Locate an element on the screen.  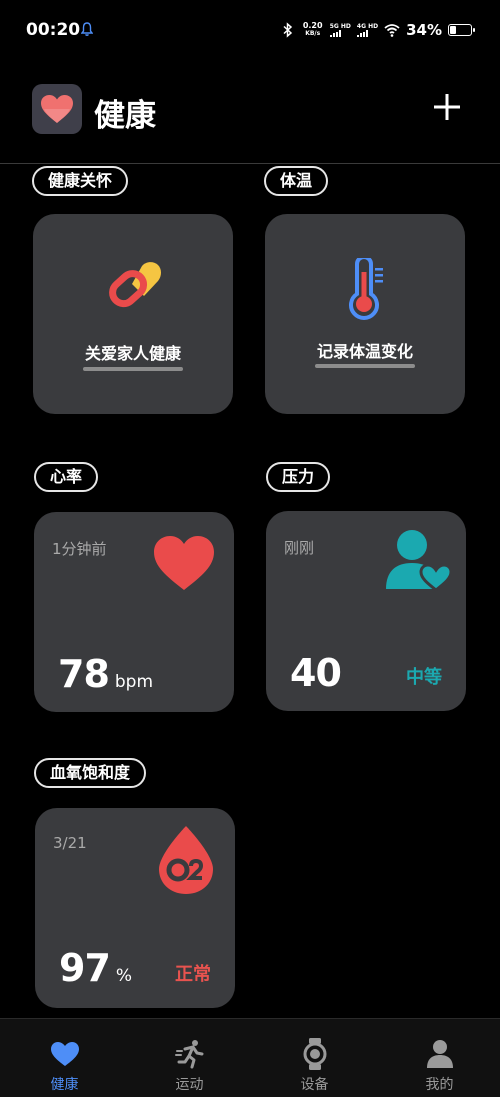
nav-item-exercise: 运动 is located at coordinates (189, 1058).